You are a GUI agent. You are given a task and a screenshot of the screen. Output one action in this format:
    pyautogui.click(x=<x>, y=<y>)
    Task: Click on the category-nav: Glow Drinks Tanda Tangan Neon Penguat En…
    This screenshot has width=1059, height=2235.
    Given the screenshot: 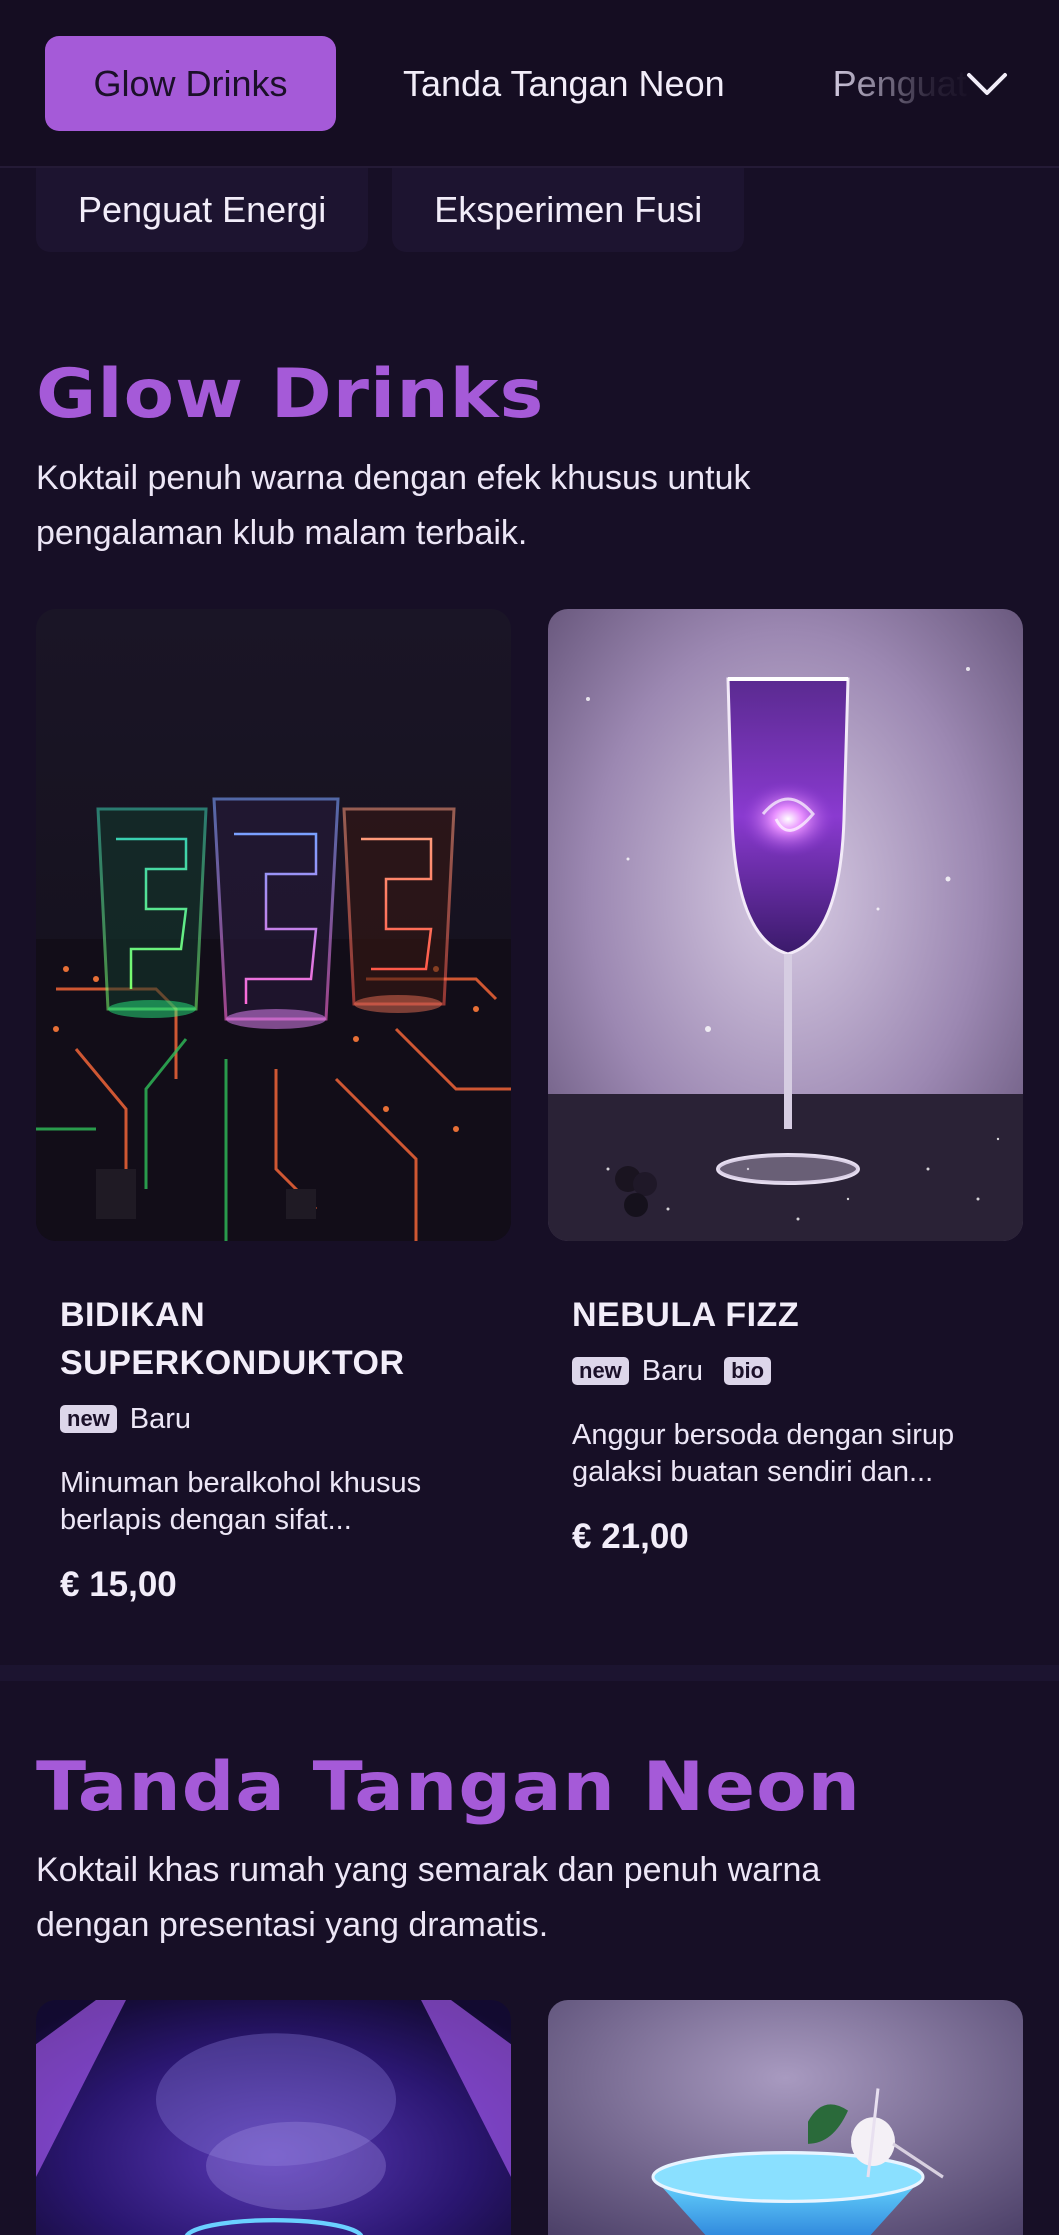 What is the action you would take?
    pyautogui.click(x=529, y=84)
    